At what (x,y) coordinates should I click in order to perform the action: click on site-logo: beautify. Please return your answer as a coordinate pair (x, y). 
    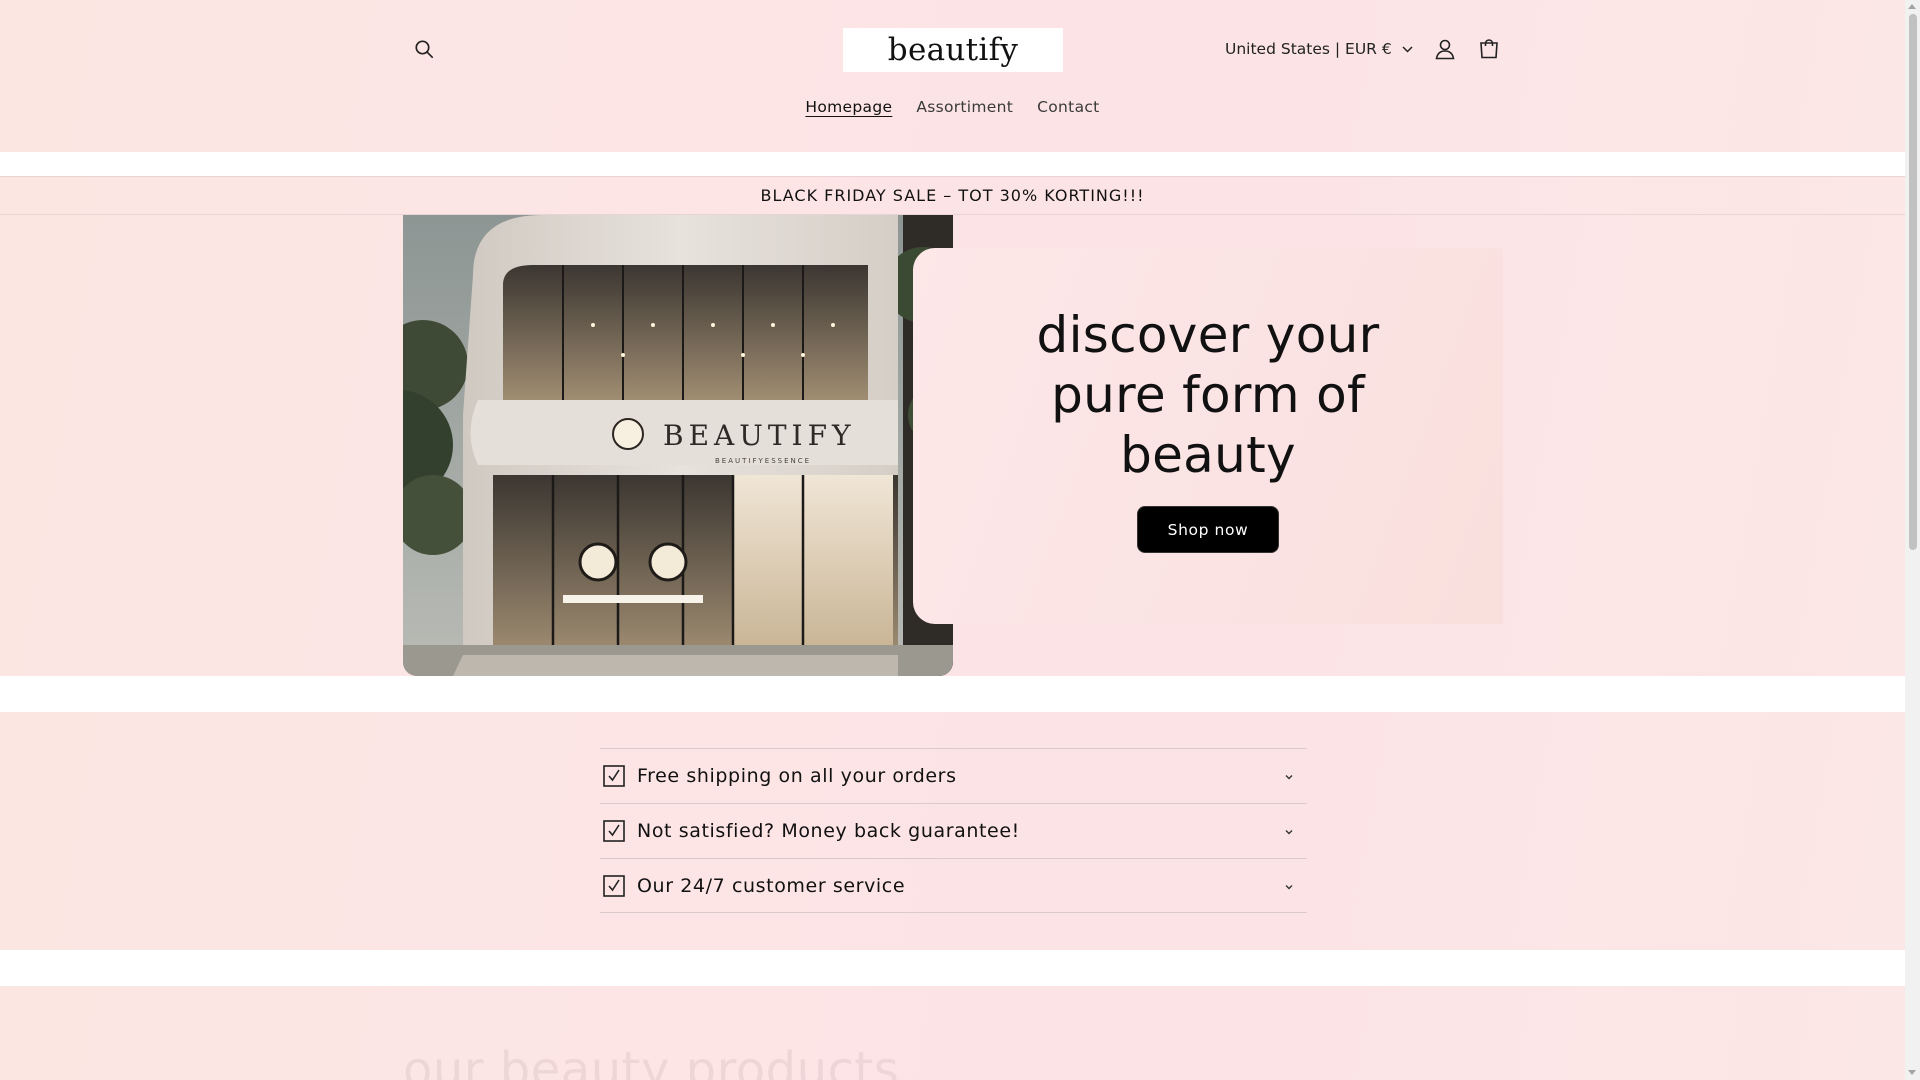
    Looking at the image, I should click on (953, 50).